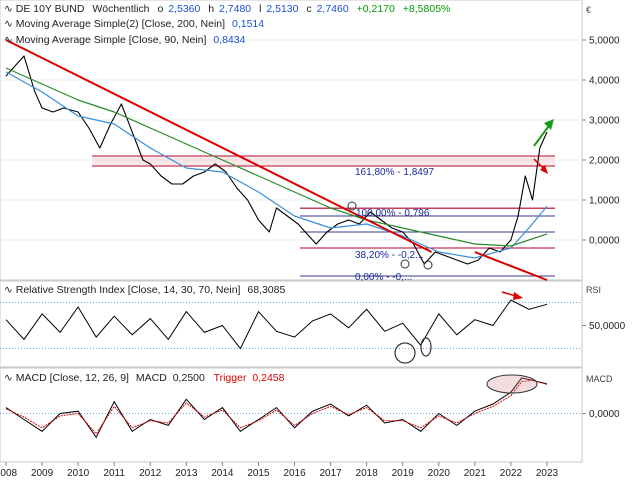  What do you see at coordinates (333, 9) in the screenshot?
I see `close-value: 2,7460` at bounding box center [333, 9].